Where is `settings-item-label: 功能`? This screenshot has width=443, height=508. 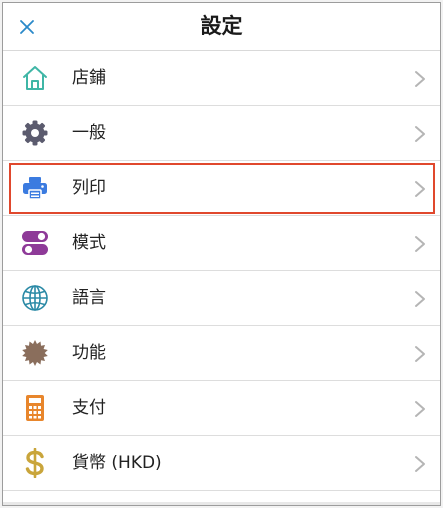 settings-item-label: 功能 is located at coordinates (89, 353).